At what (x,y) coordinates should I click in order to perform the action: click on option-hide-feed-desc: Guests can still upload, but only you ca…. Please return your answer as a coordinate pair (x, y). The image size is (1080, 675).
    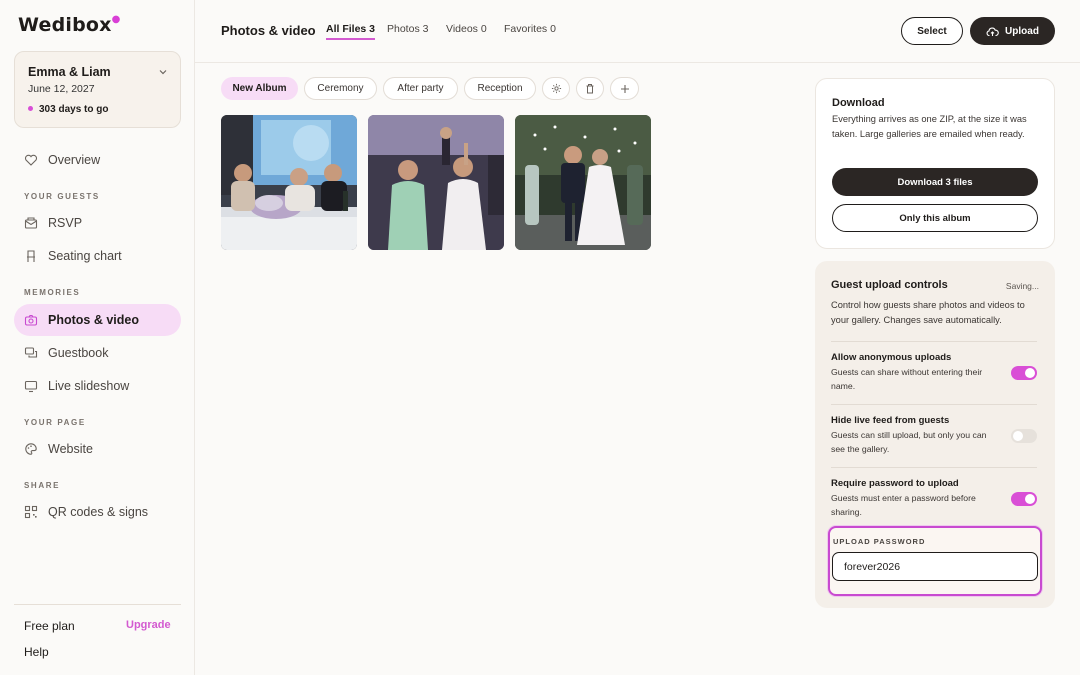
    Looking at the image, I should click on (909, 442).